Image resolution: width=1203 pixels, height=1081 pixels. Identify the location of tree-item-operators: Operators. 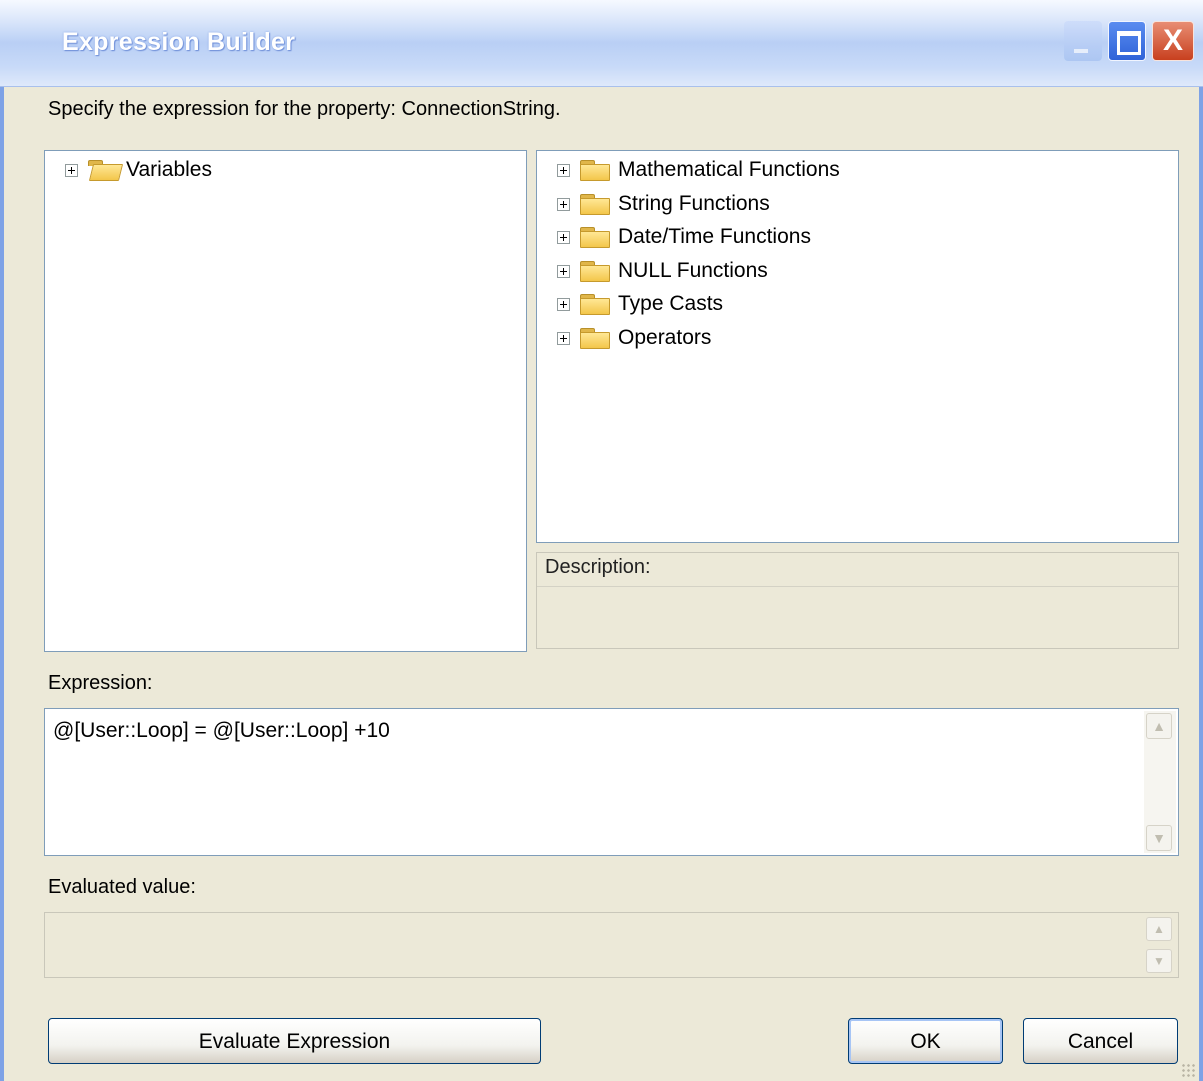
(634, 338).